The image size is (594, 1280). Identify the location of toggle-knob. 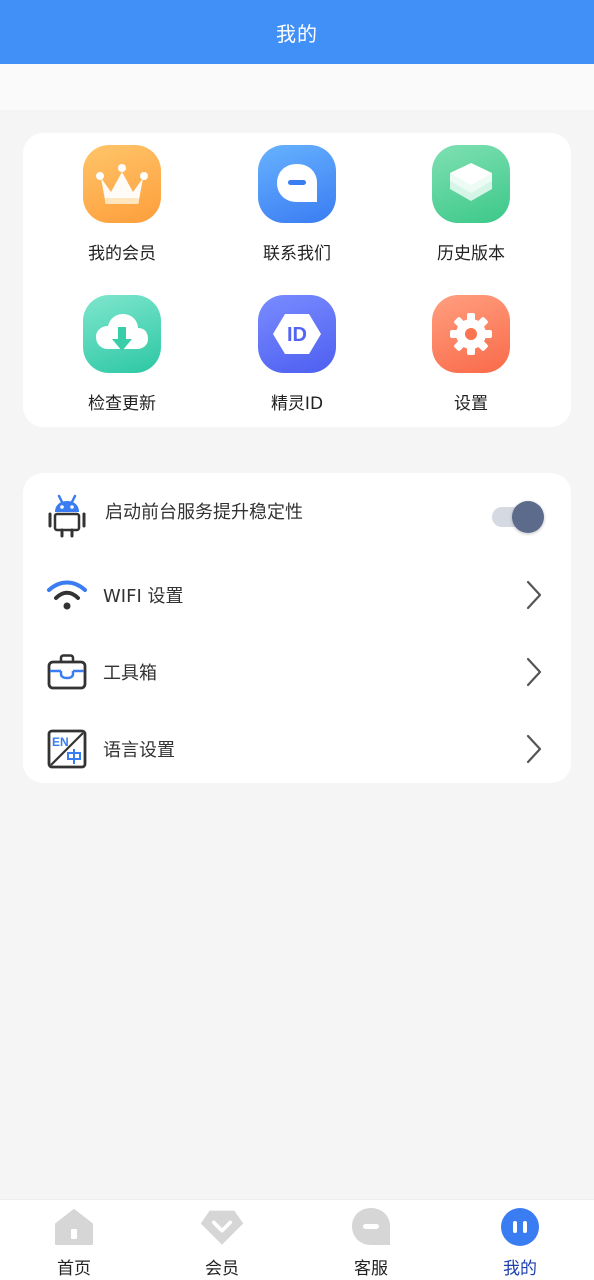
(528, 517).